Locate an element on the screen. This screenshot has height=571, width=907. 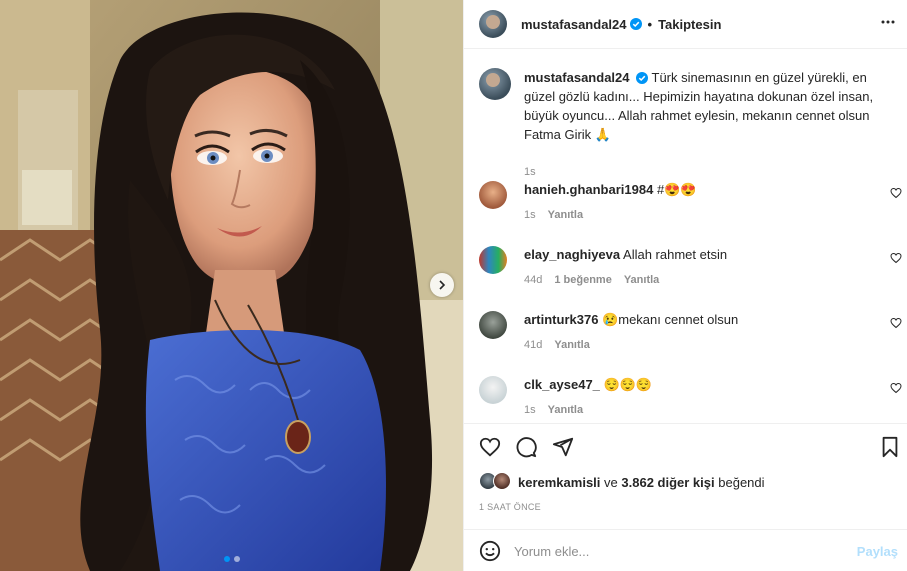
comment-body: 😌😌😌 is located at coordinates (628, 384).